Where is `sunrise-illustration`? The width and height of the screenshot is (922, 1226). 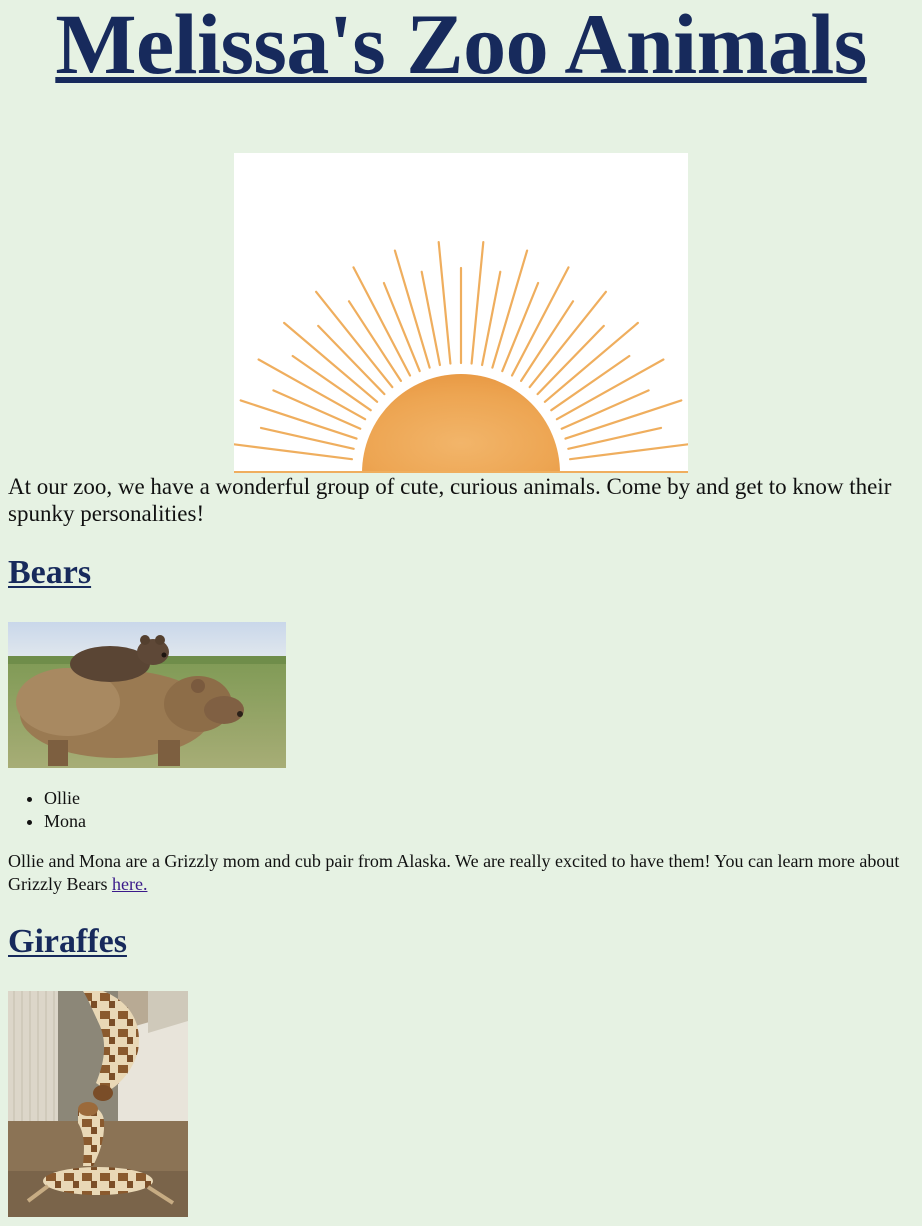 sunrise-illustration is located at coordinates (461, 313).